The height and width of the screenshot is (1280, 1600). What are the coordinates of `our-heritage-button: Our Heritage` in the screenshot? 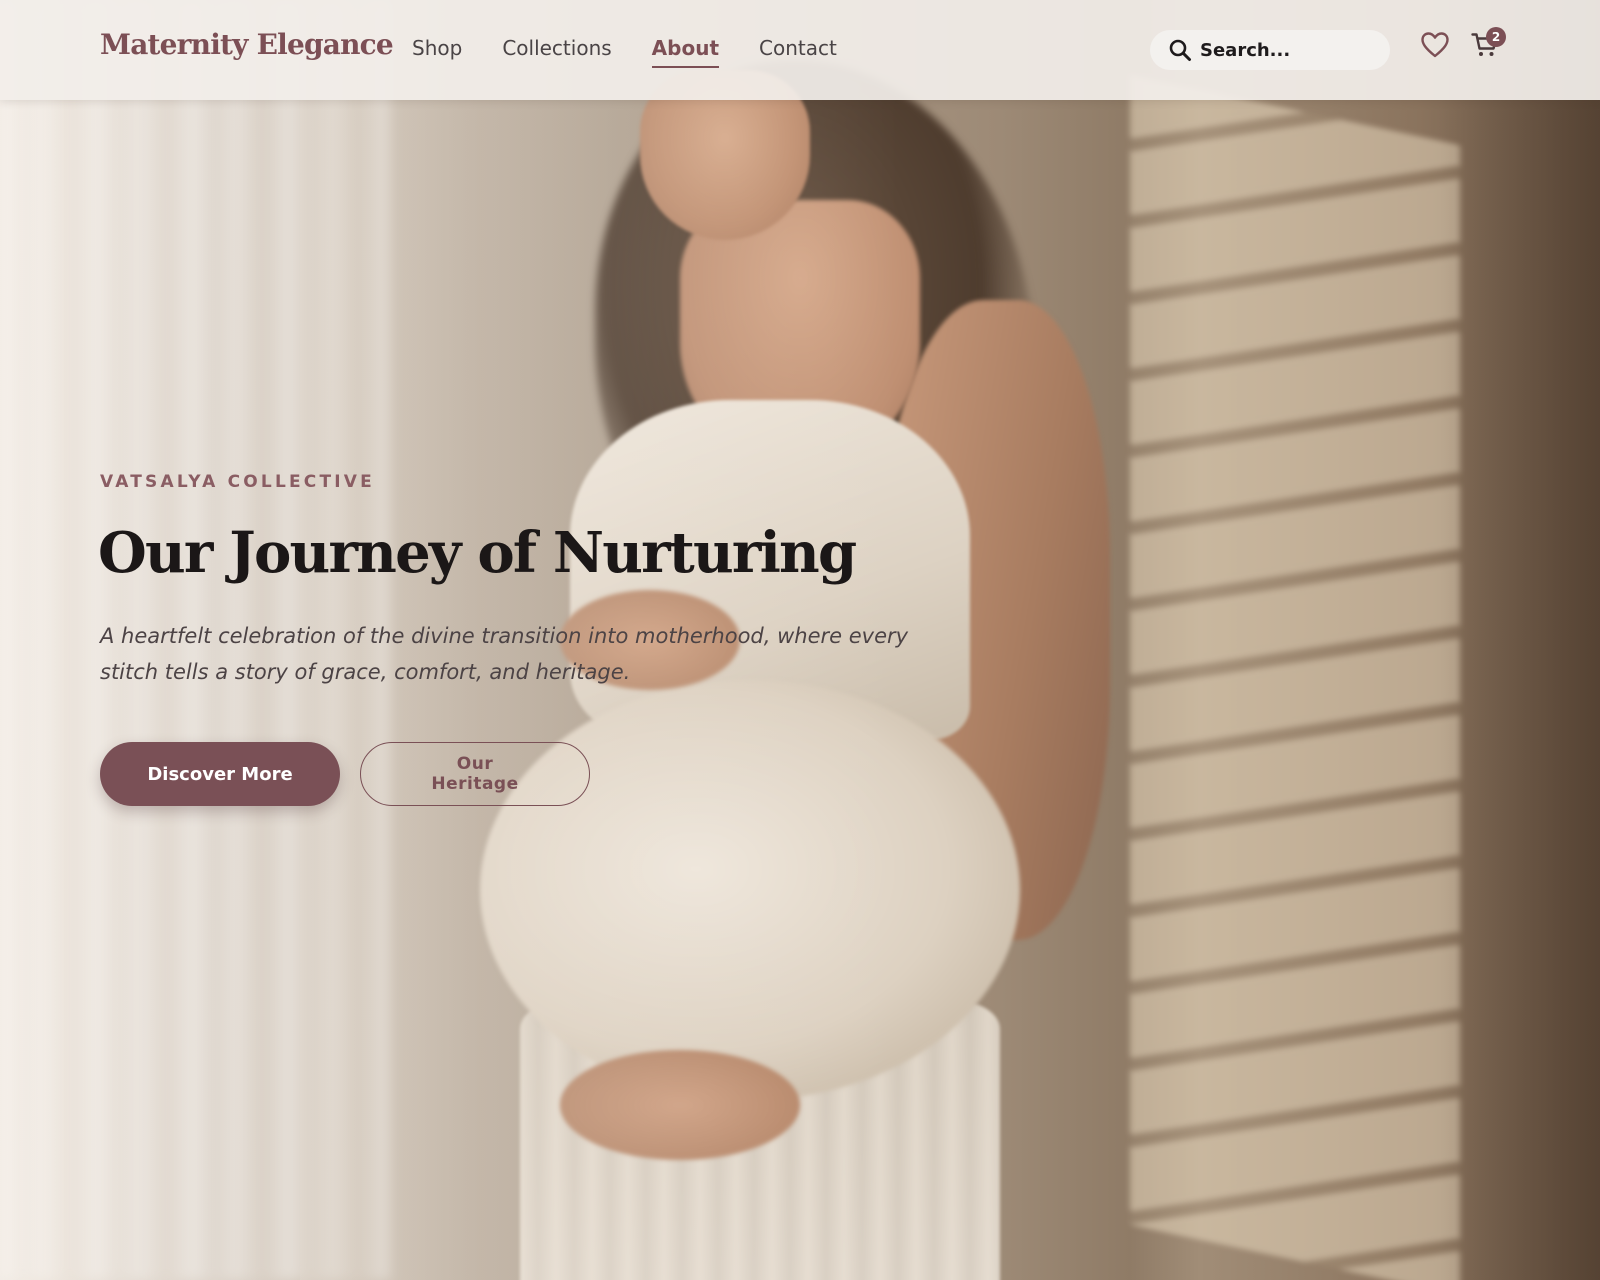 It's located at (475, 774).